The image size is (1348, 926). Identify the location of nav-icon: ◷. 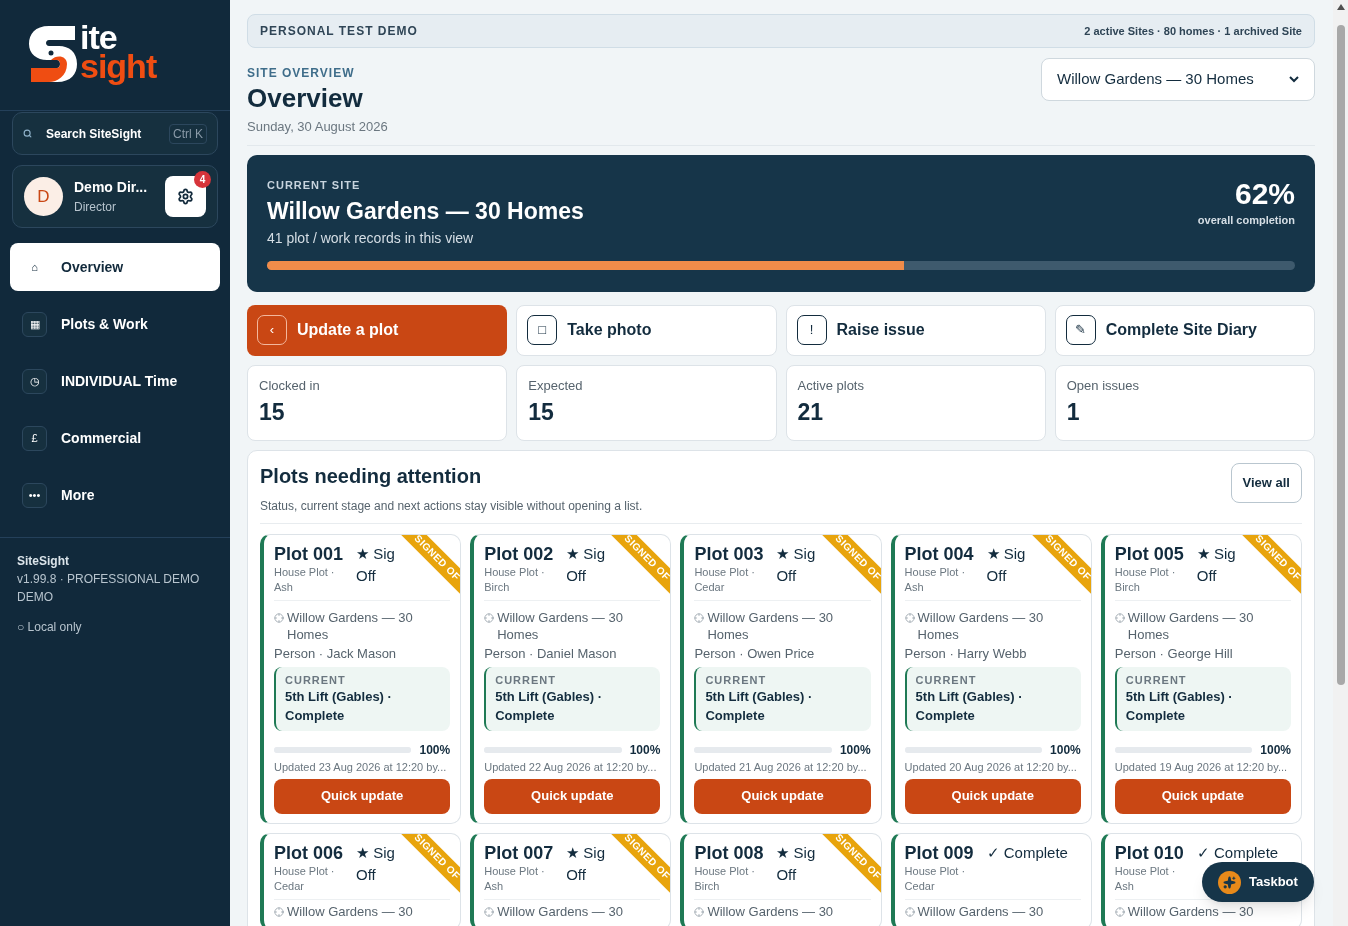
(34, 381).